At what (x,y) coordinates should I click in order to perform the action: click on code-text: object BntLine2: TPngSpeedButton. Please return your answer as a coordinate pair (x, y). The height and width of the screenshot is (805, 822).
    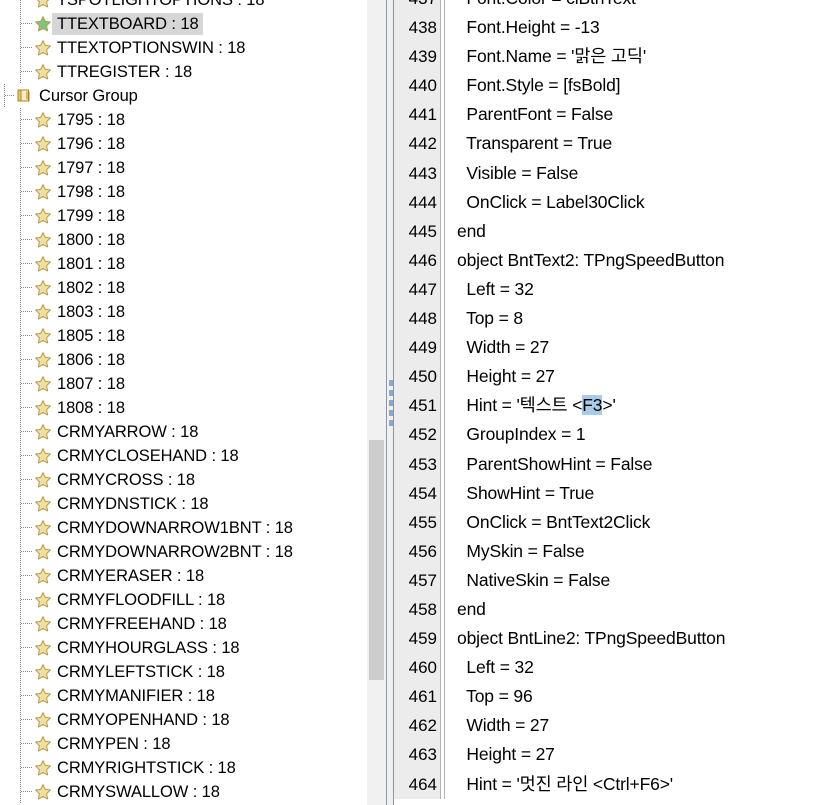
    Looking at the image, I should click on (633, 638).